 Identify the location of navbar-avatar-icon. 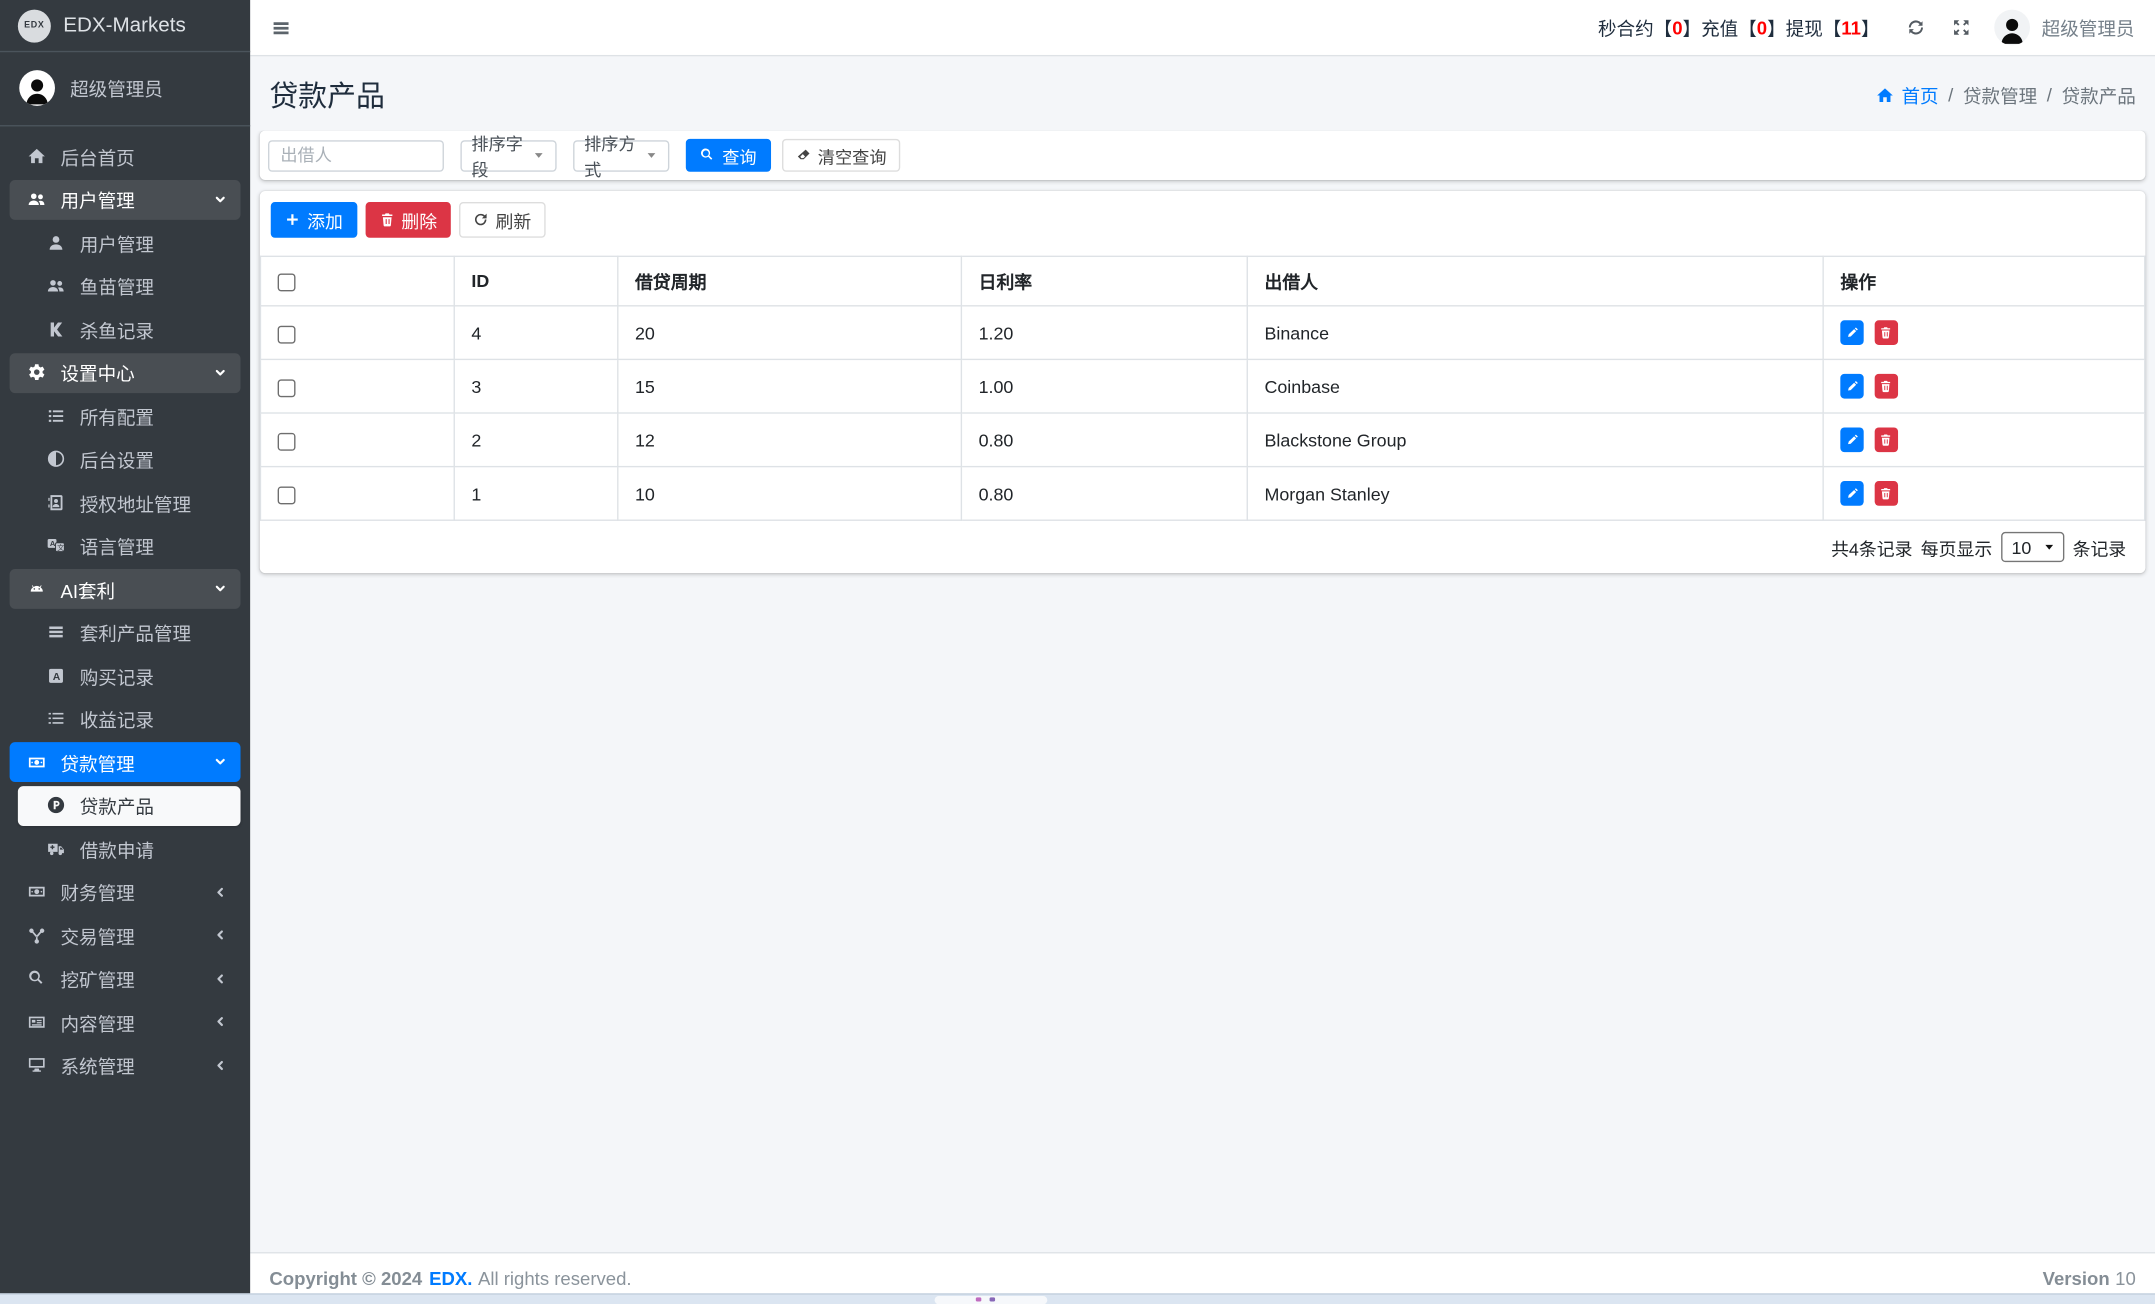
(2011, 27).